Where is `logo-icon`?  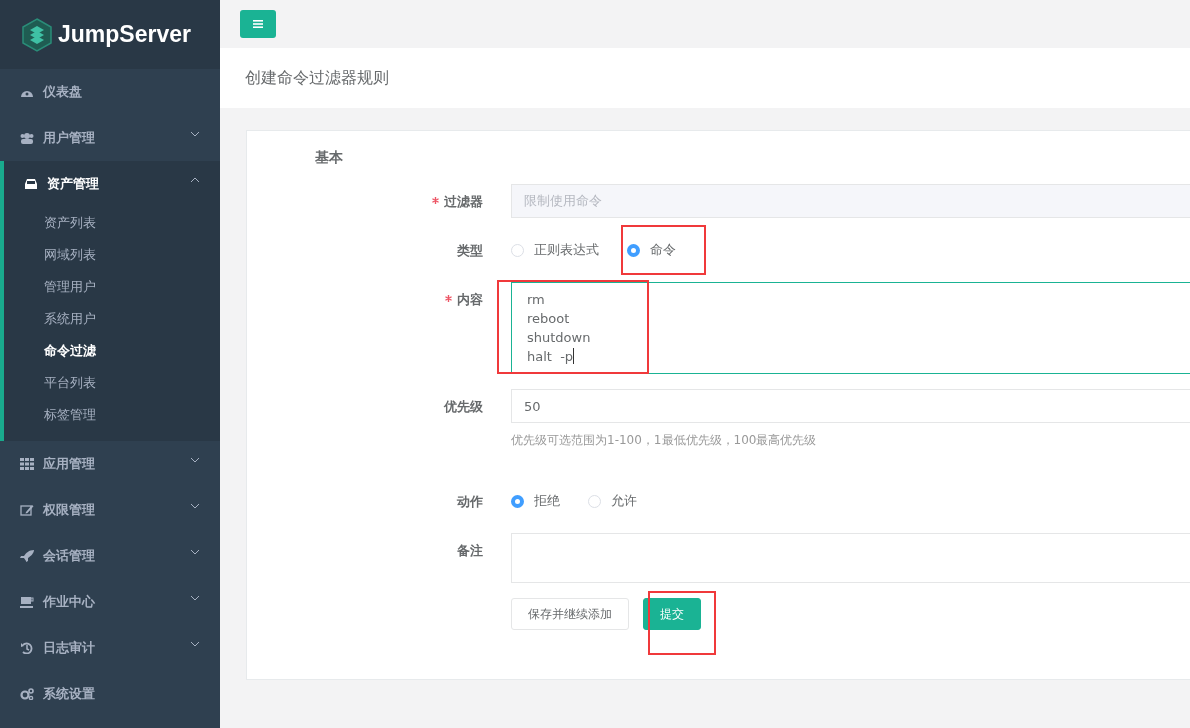 logo-icon is located at coordinates (37, 34).